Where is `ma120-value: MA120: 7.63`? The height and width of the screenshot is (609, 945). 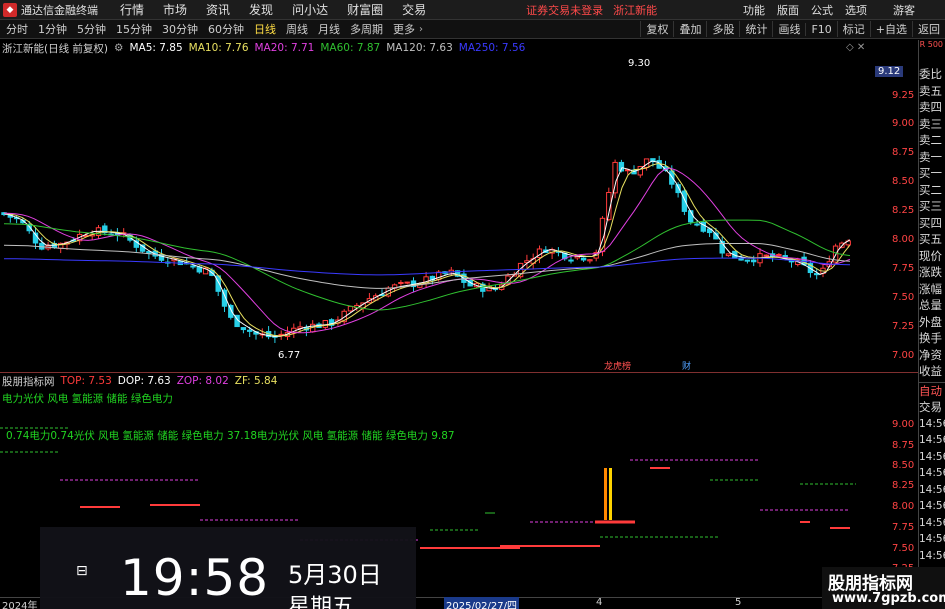 ma120-value: MA120: 7.63 is located at coordinates (419, 48).